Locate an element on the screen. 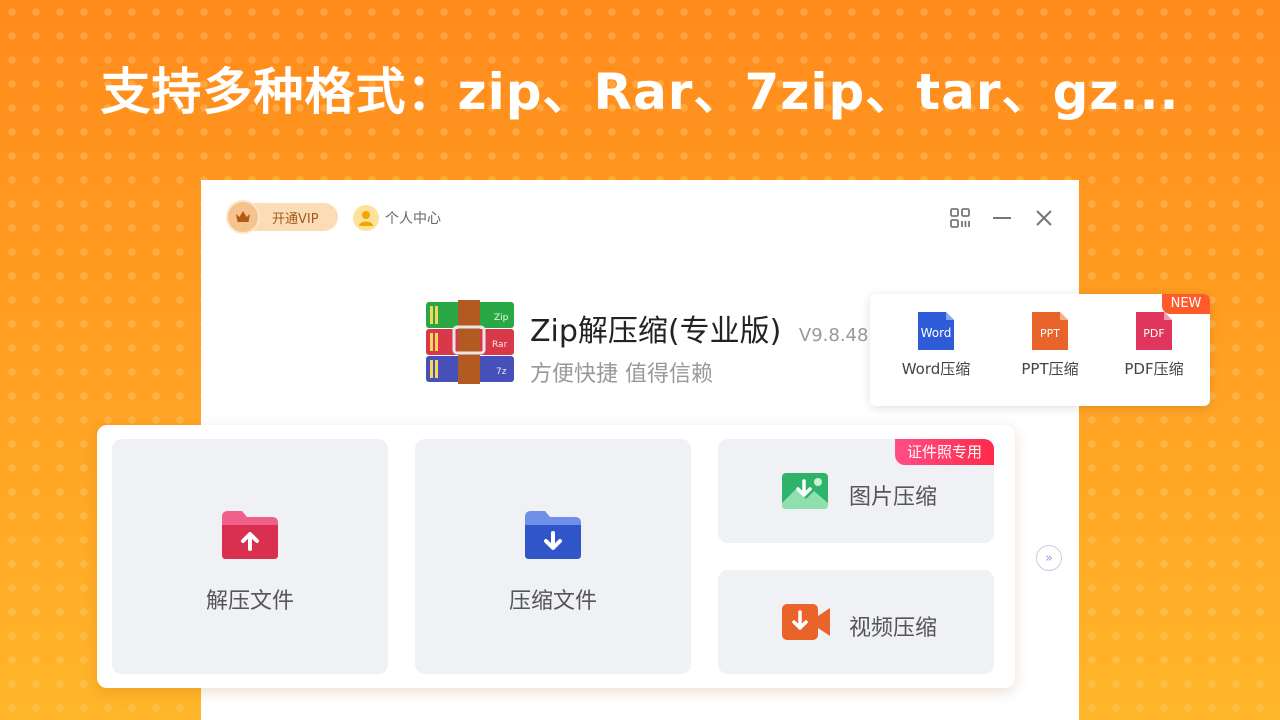 The height and width of the screenshot is (720, 1280). folder-download-icon is located at coordinates (553, 535).